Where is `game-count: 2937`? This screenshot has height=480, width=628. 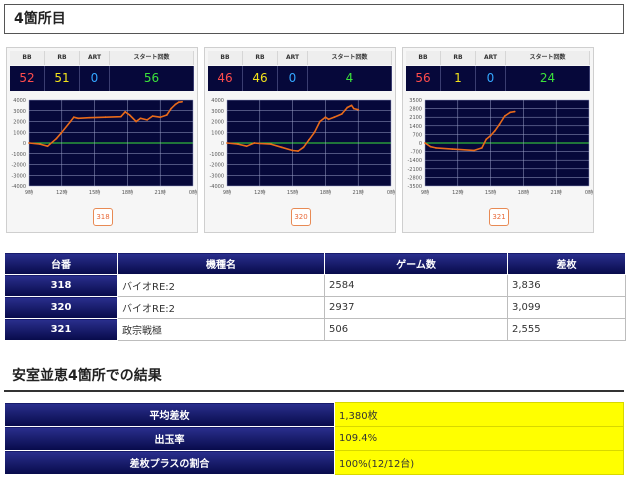 game-count: 2937 is located at coordinates (416, 307).